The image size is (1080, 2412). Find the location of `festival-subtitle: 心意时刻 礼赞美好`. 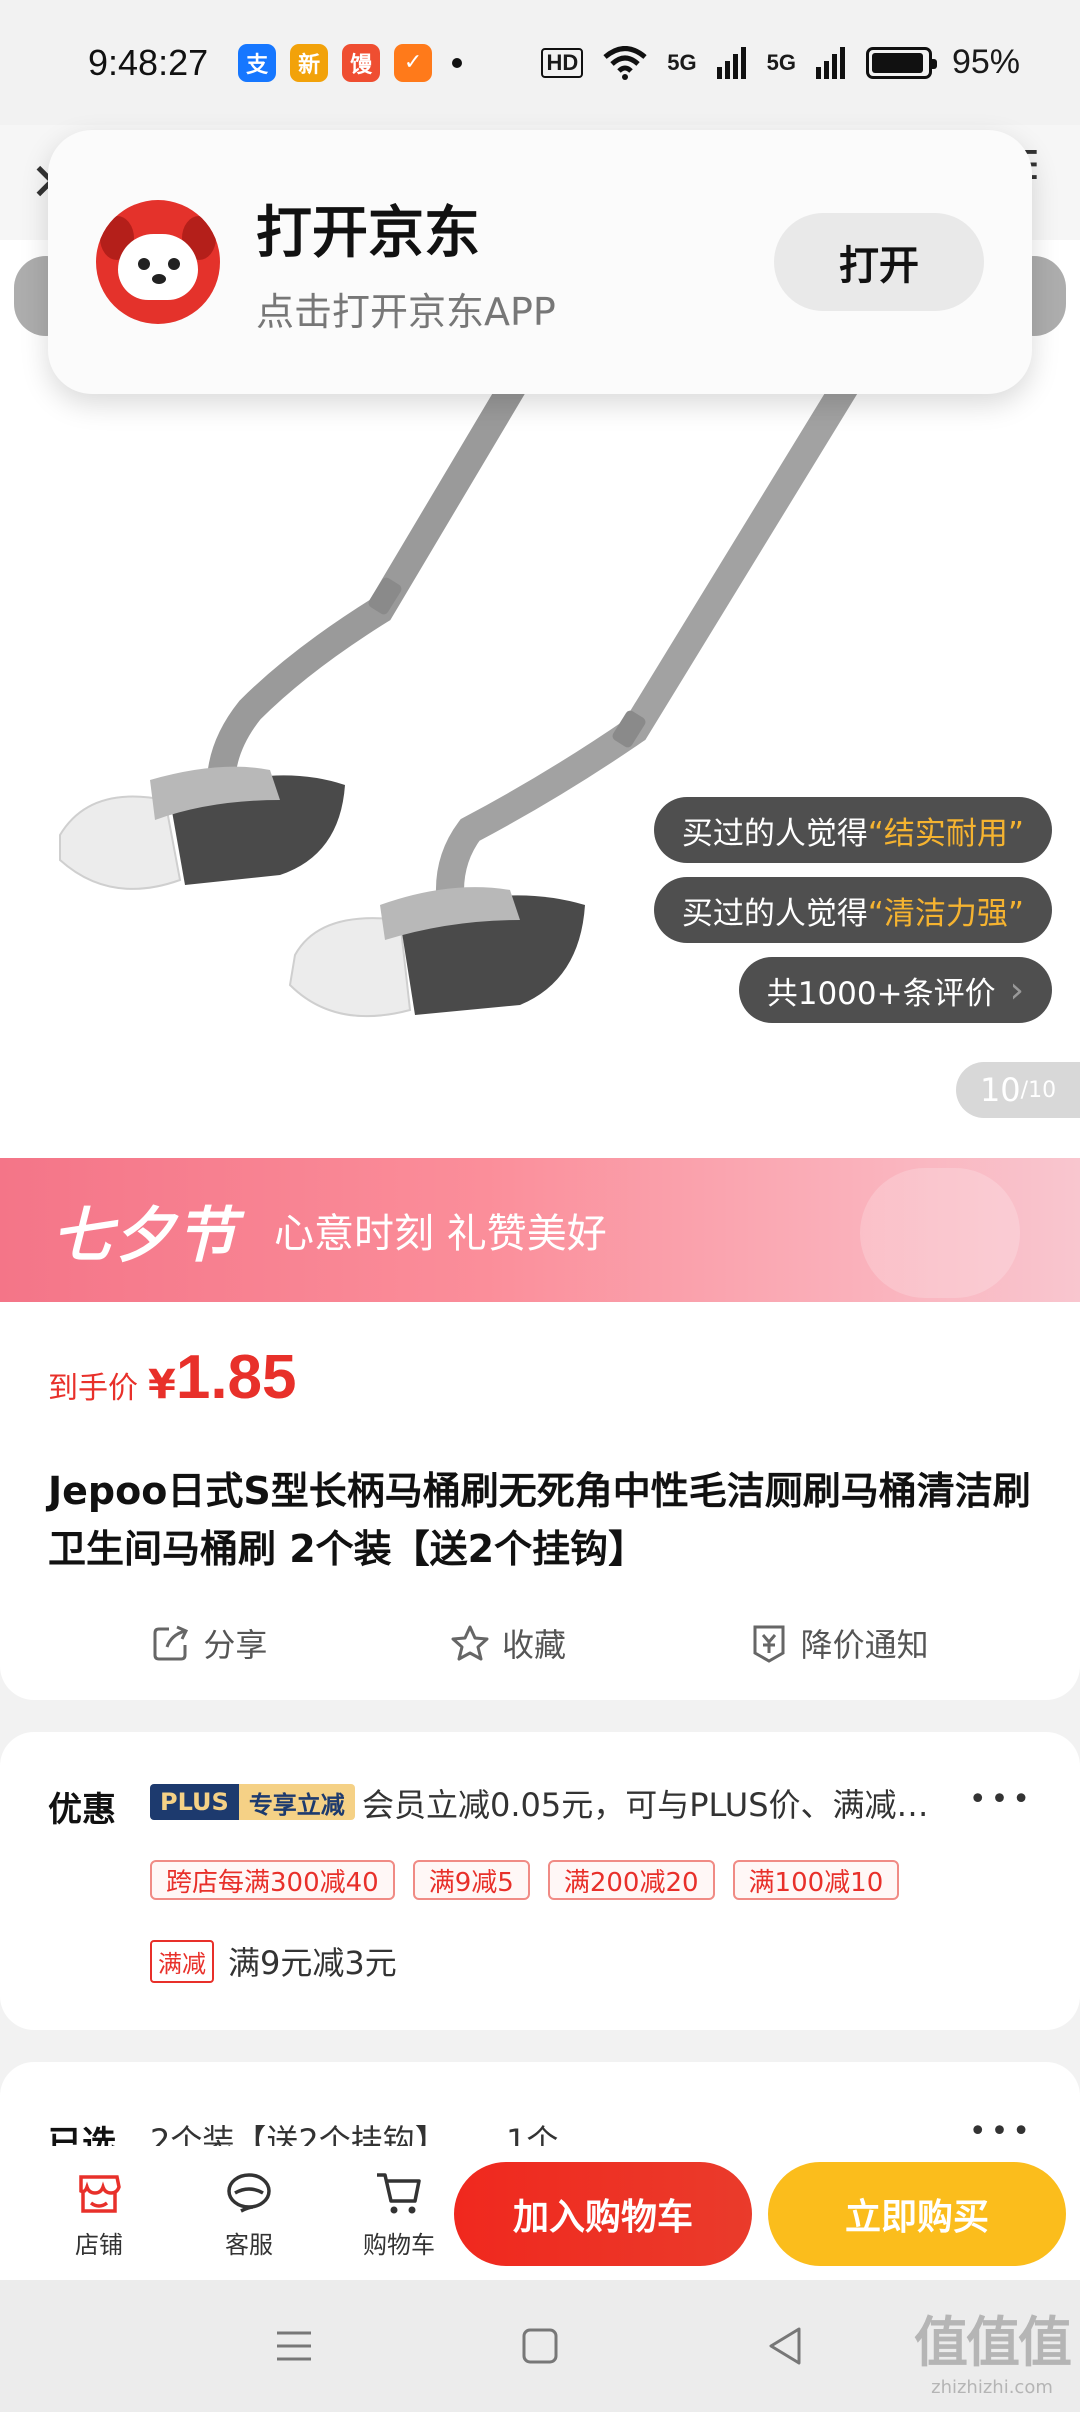

festival-subtitle: 心意时刻 礼赞美好 is located at coordinates (440, 1234).